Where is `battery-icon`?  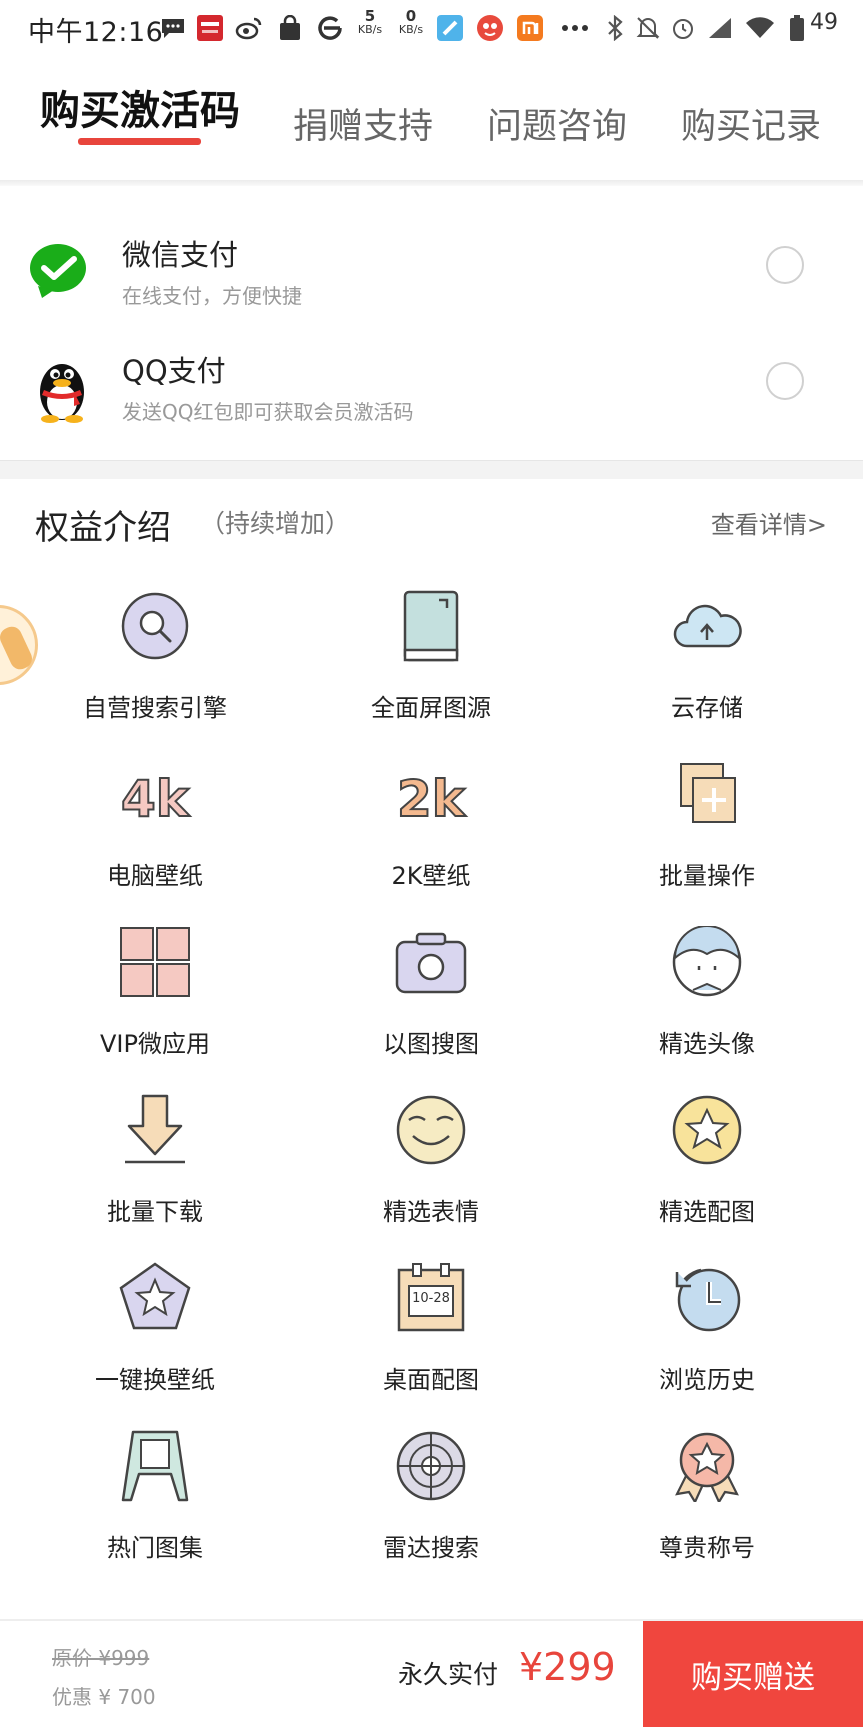
battery-icon is located at coordinates (797, 28).